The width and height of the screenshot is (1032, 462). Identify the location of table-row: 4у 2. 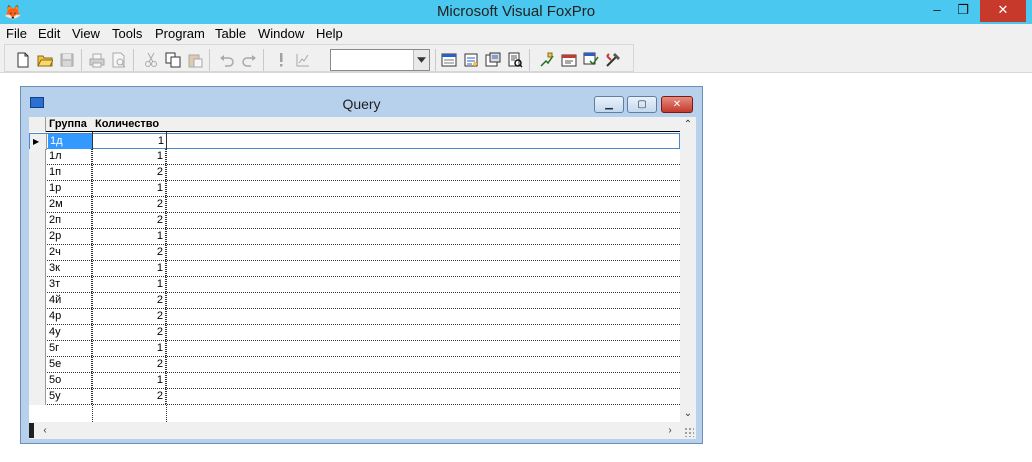
(354, 333).